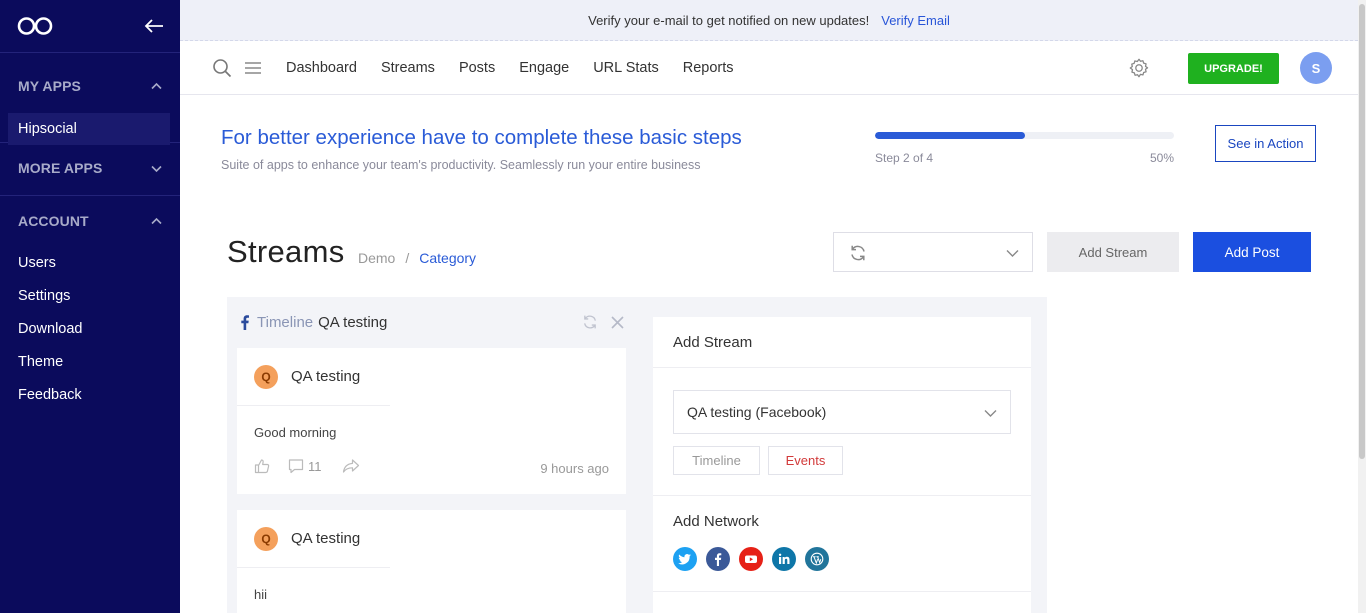  Describe the element at coordinates (49, 86) in the screenshot. I see `my-apps-label: MY APPS` at that location.